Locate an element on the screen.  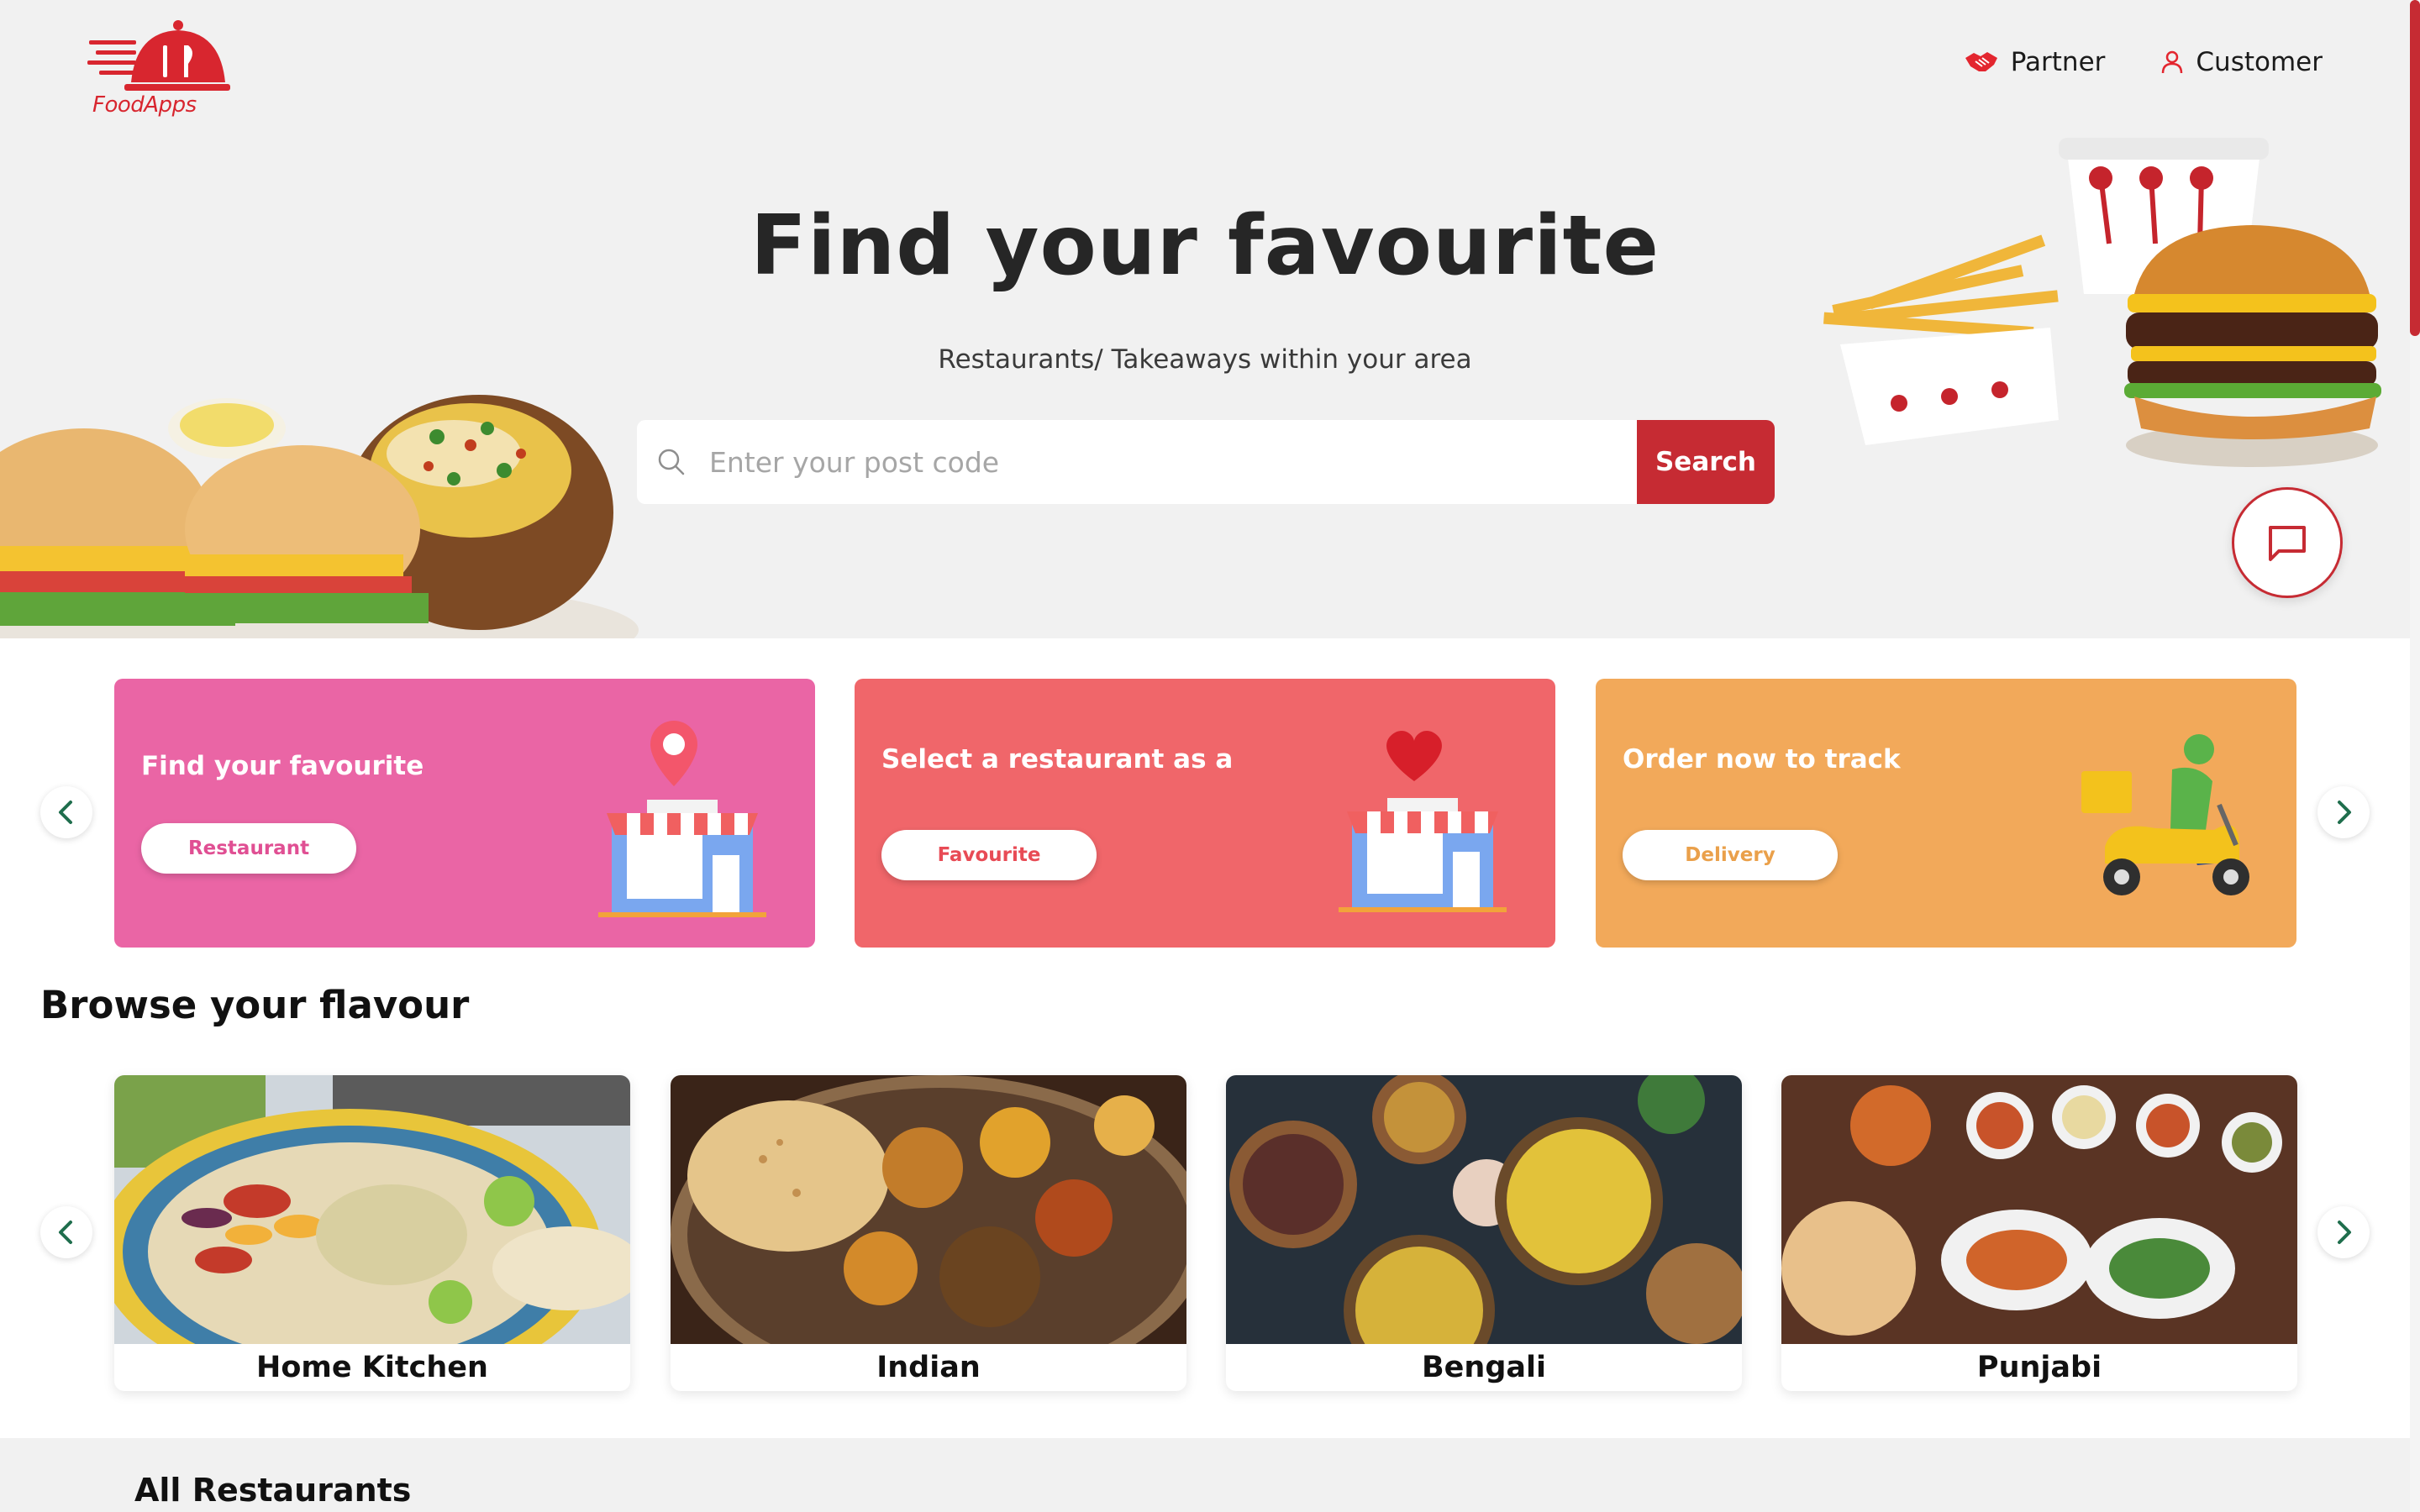
promo-next-button is located at coordinates (2343, 812).